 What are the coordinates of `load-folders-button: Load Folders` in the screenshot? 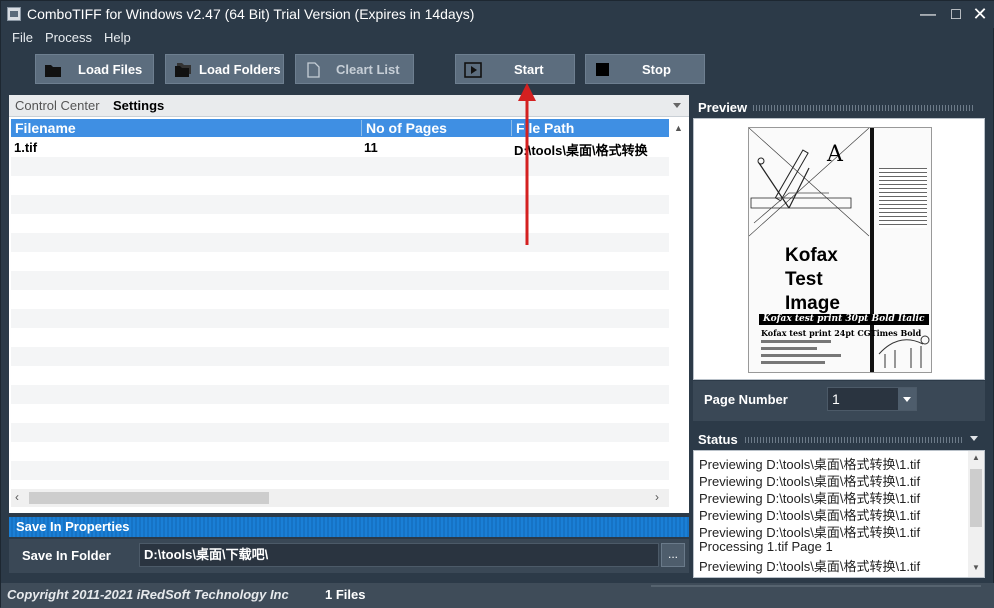 It's located at (224, 69).